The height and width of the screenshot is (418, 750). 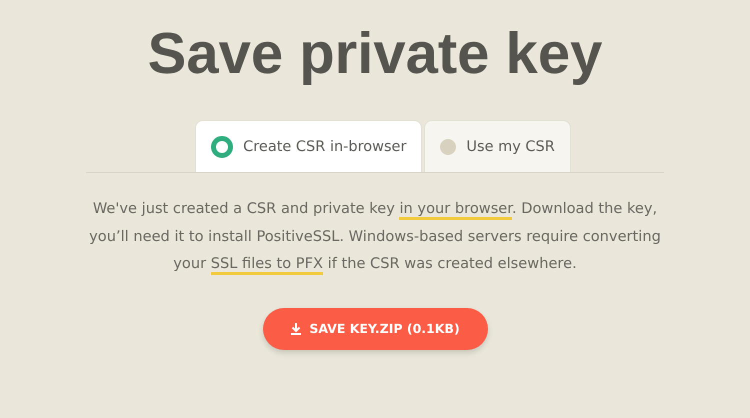 What do you see at coordinates (497, 146) in the screenshot?
I see `tab: Use my CSR` at bounding box center [497, 146].